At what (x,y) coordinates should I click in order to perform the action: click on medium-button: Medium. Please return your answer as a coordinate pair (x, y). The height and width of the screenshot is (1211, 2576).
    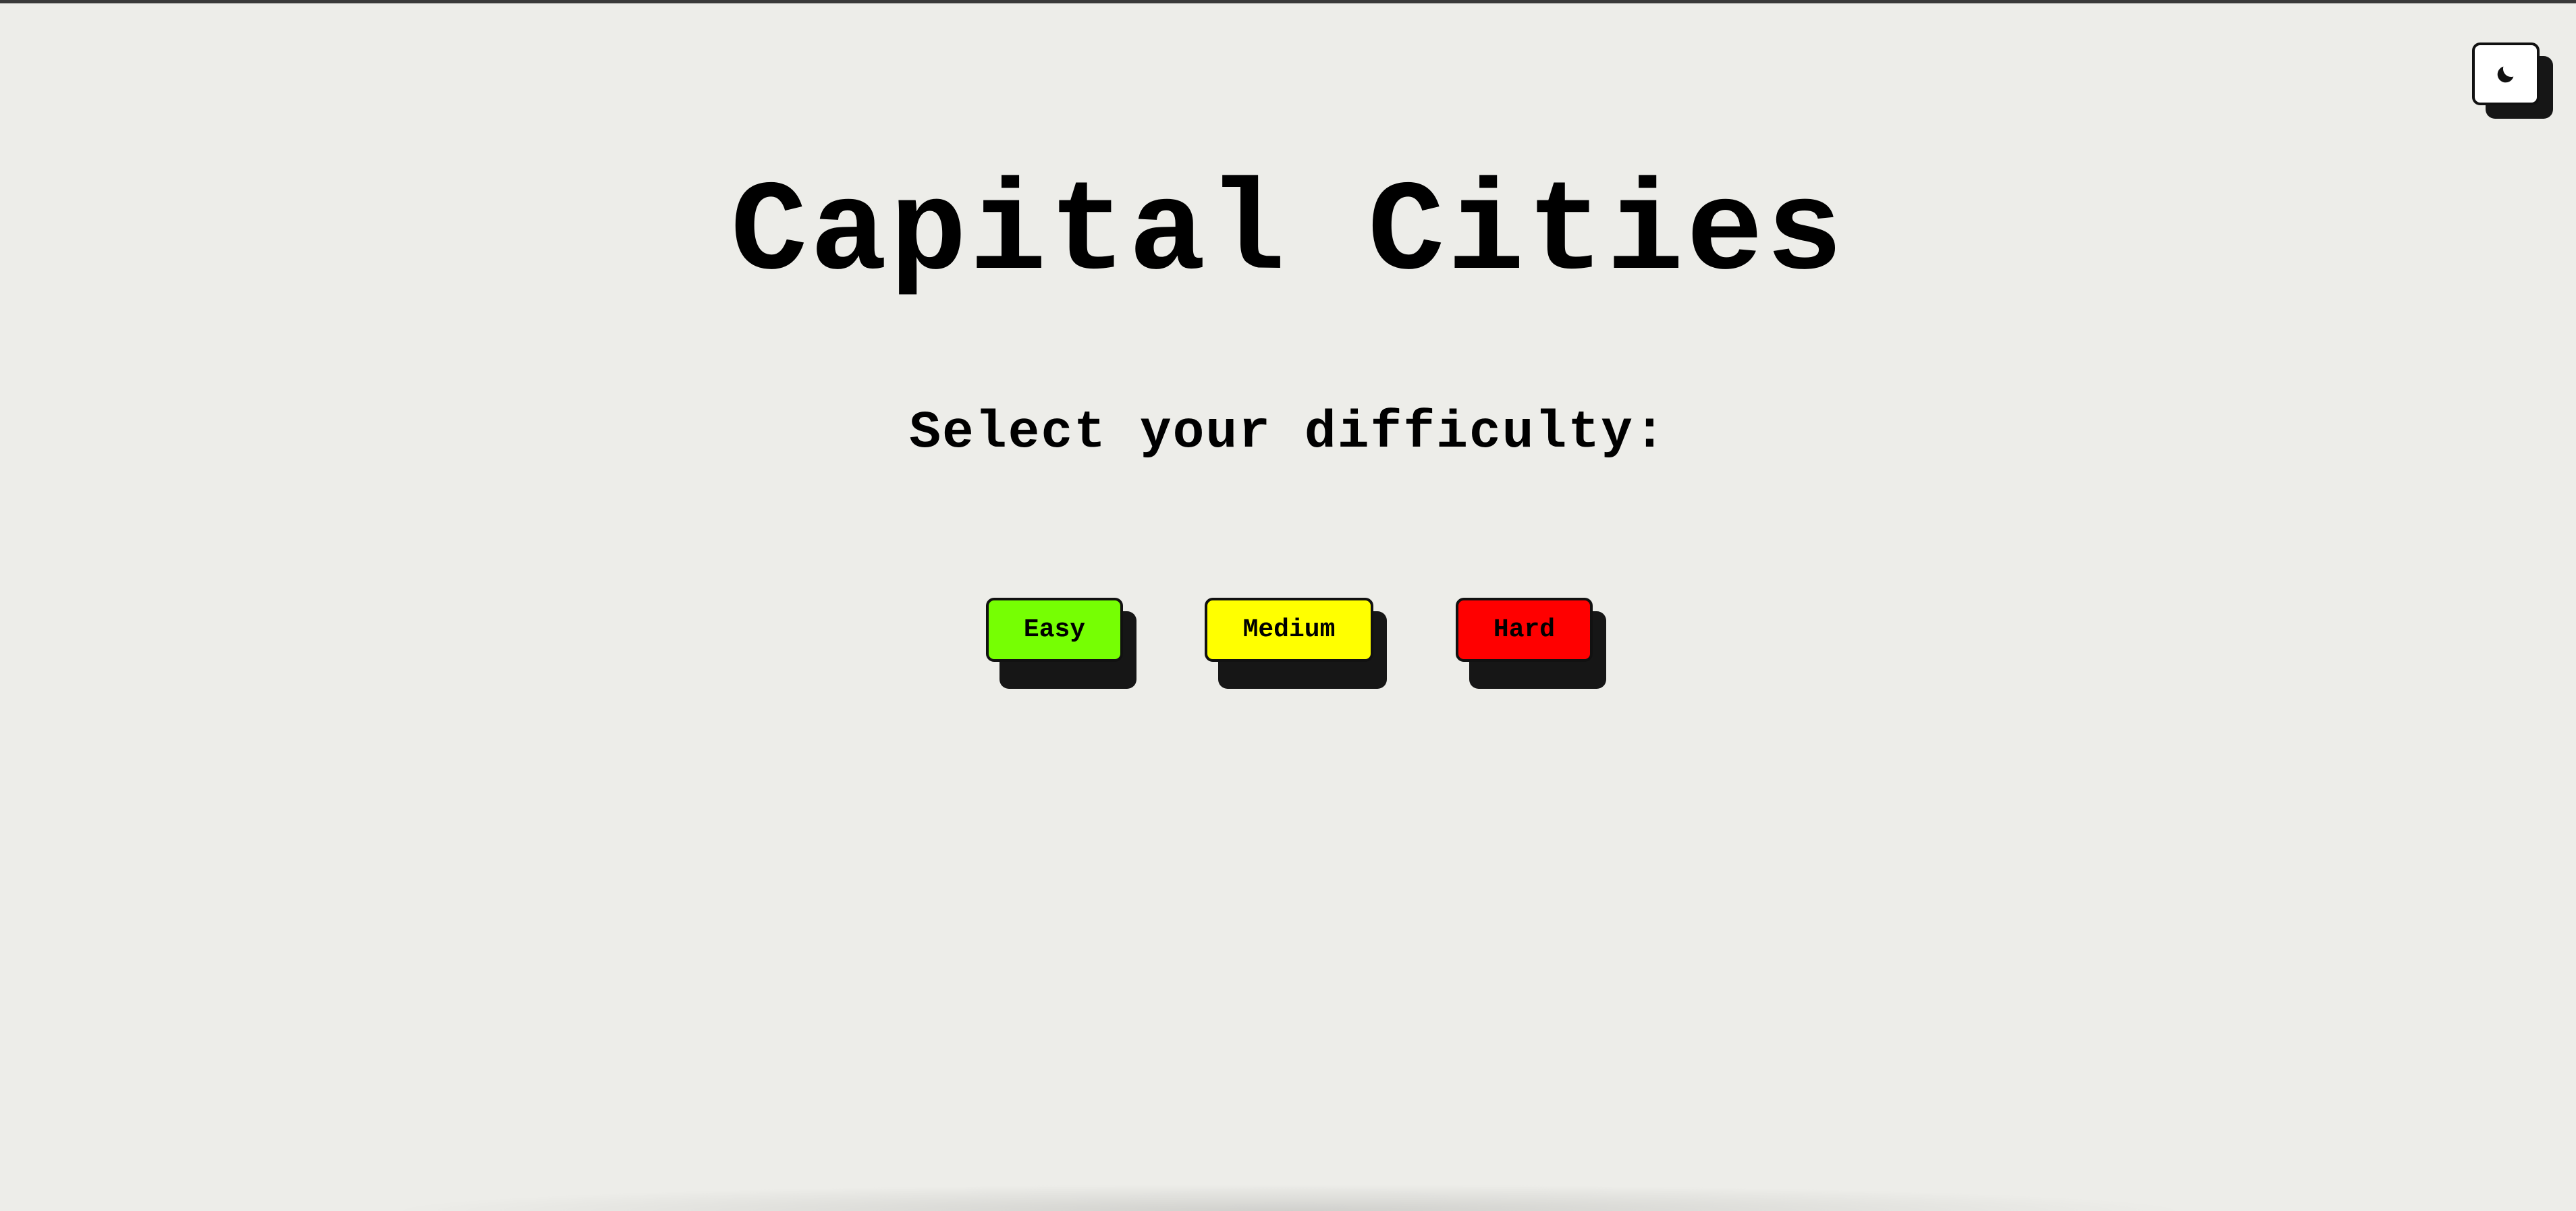
    Looking at the image, I should click on (1289, 630).